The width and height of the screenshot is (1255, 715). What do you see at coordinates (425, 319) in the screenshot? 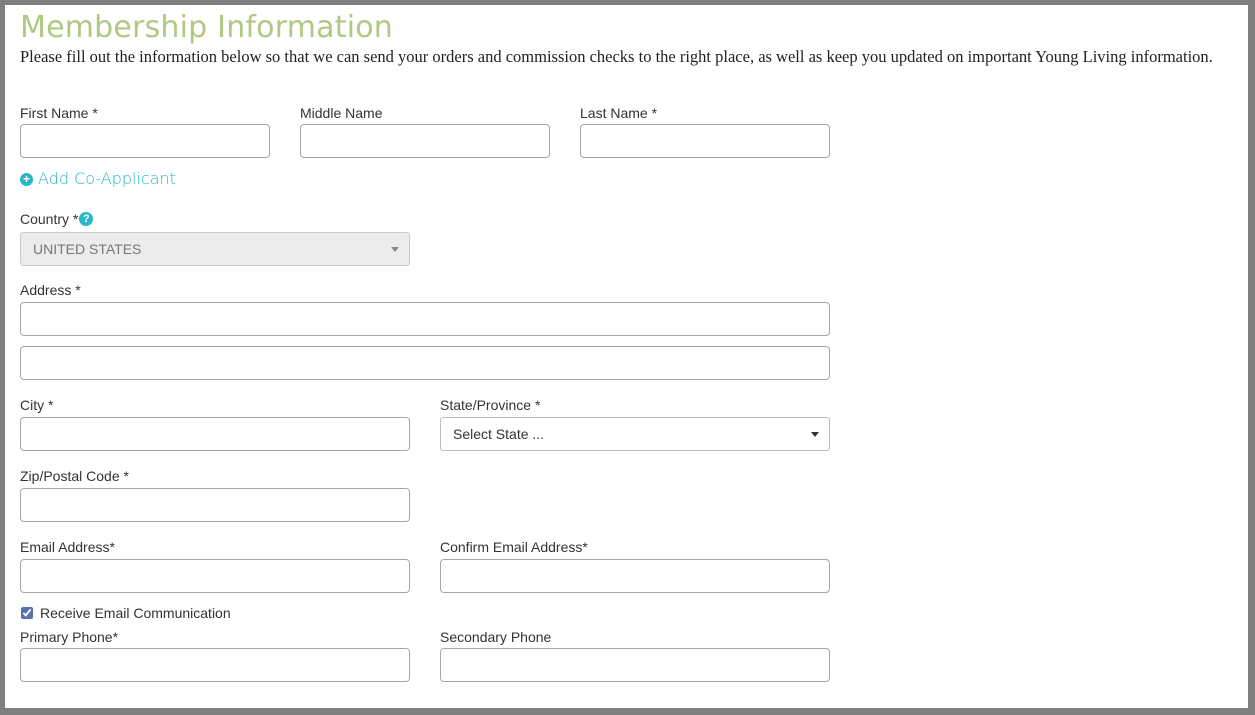
I see `address-line1-input` at bounding box center [425, 319].